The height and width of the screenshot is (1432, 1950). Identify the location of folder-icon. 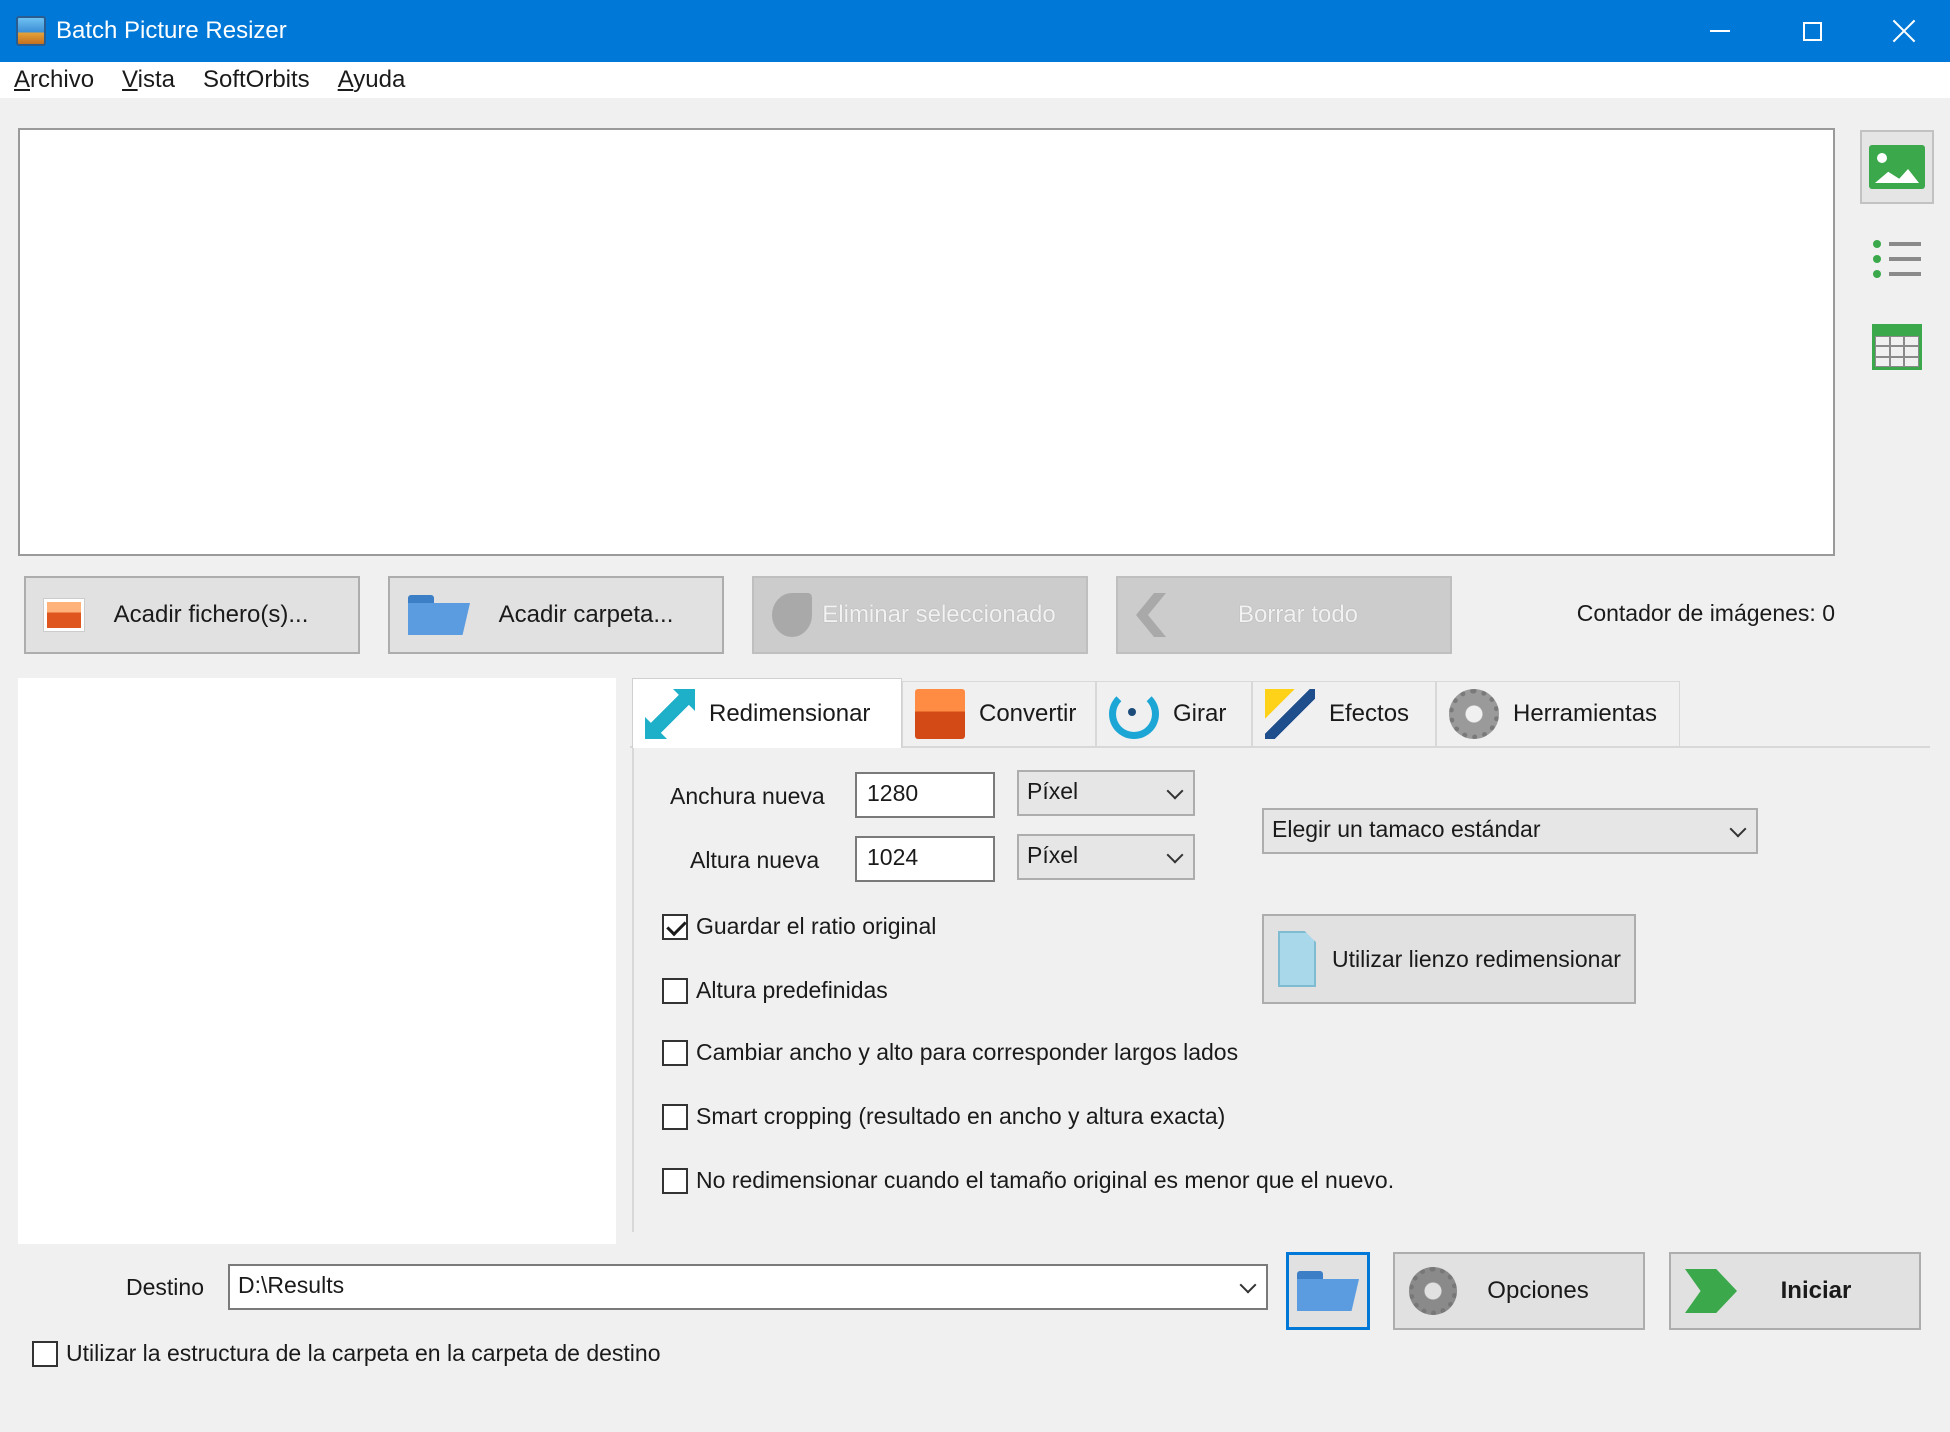
(439, 615).